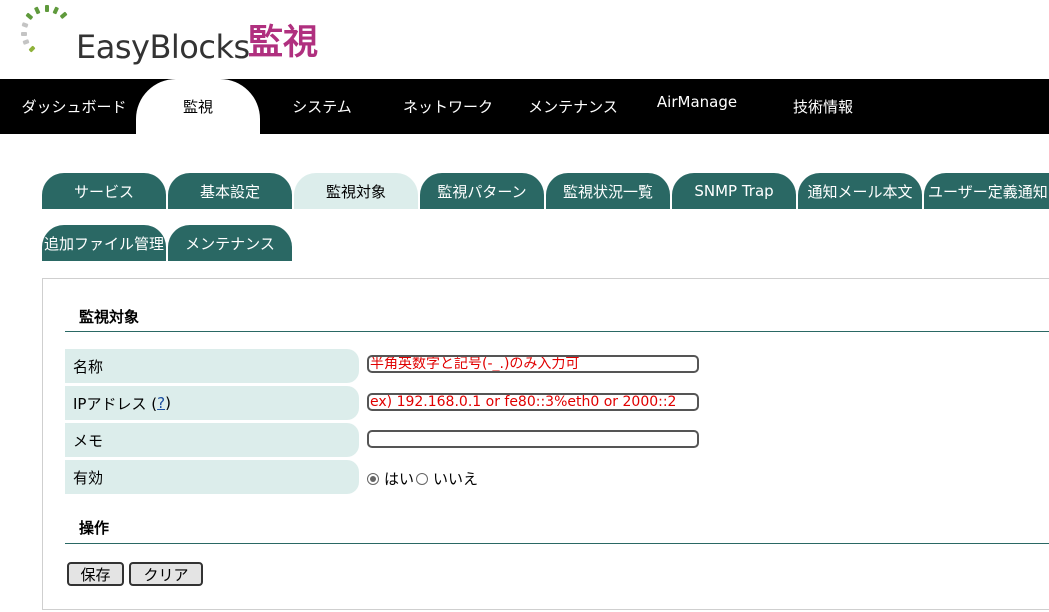  Describe the element at coordinates (74, 106) in the screenshot. I see `nav-dashboard: ダッシュボード` at that location.